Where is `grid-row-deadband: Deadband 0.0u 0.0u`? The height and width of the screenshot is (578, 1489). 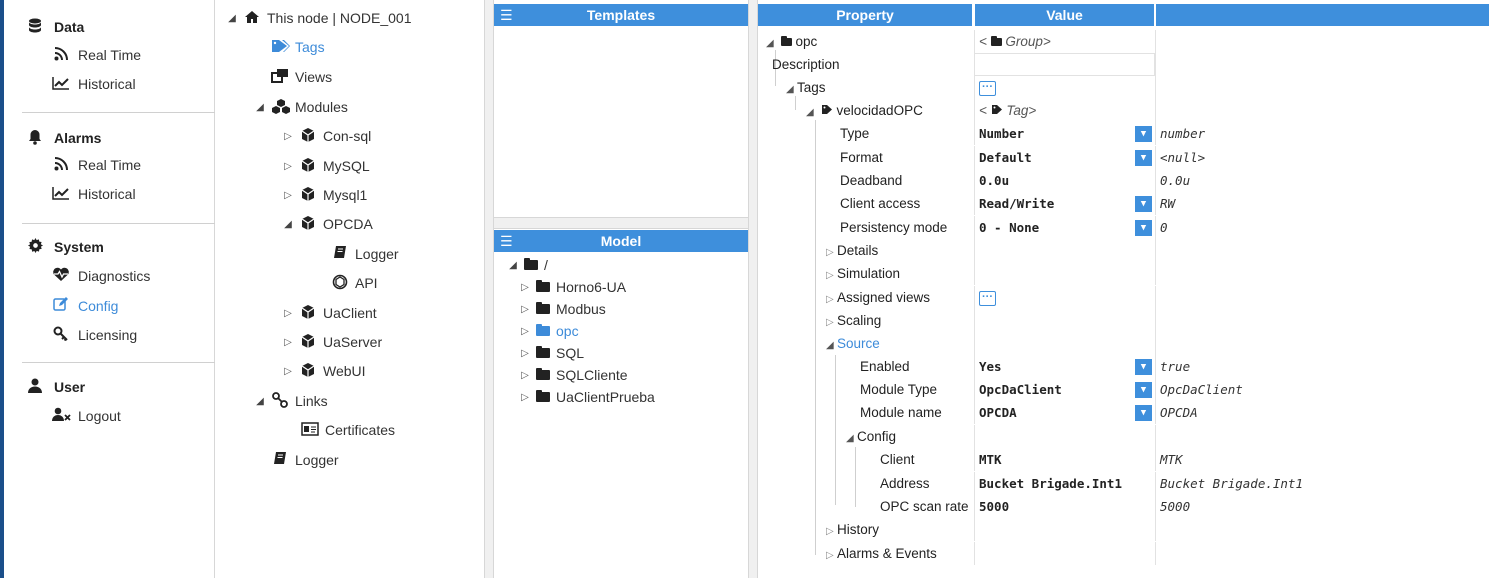 grid-row-deadband: Deadband 0.0u 0.0u is located at coordinates (1123, 180).